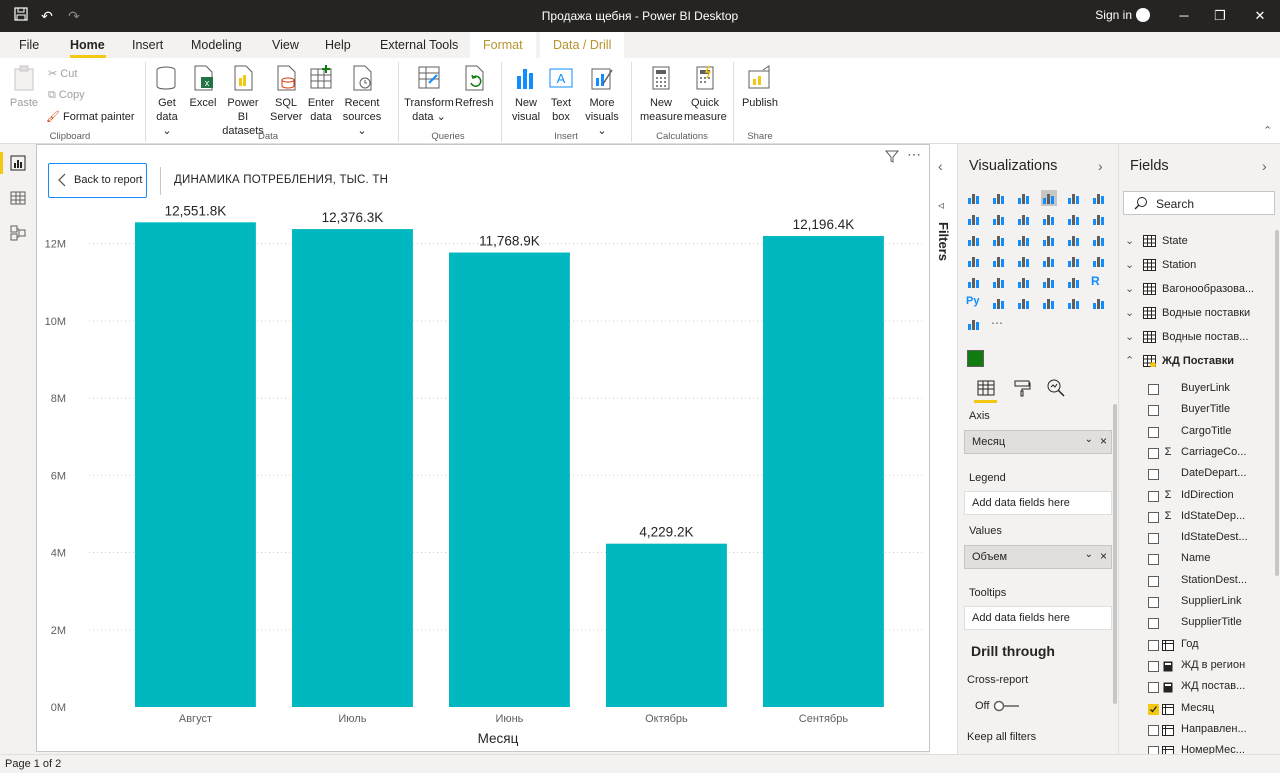  Describe the element at coordinates (1024, 198) in the screenshot. I see `clustered-bar-chart-icon` at that location.